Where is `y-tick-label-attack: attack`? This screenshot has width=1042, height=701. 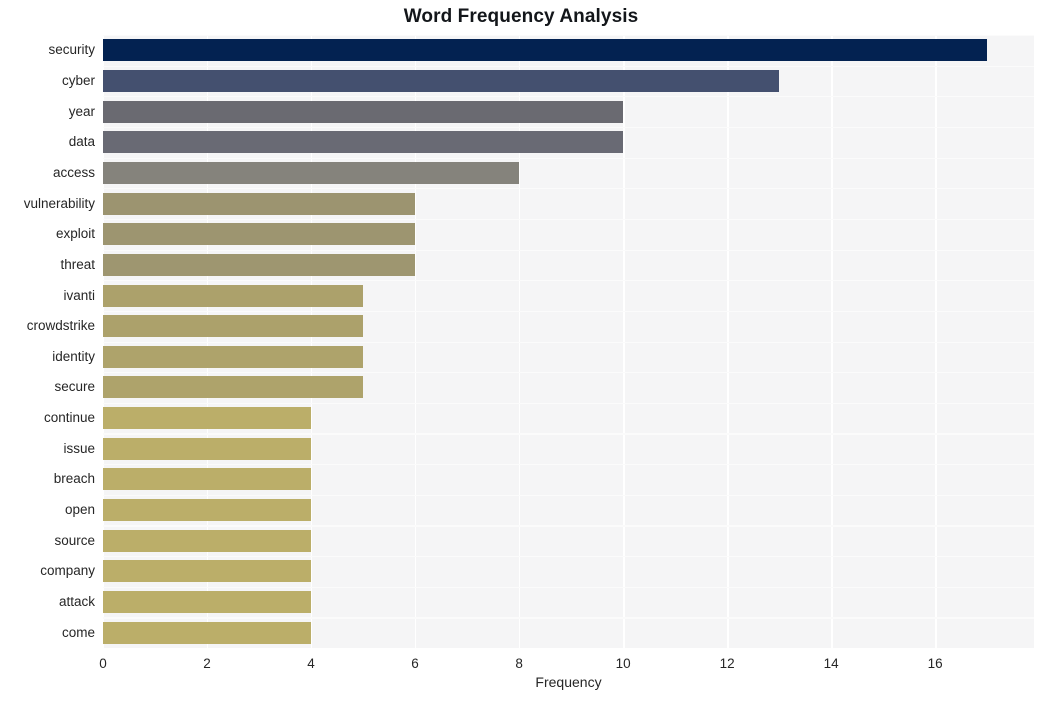
y-tick-label-attack: attack is located at coordinates (76, 602).